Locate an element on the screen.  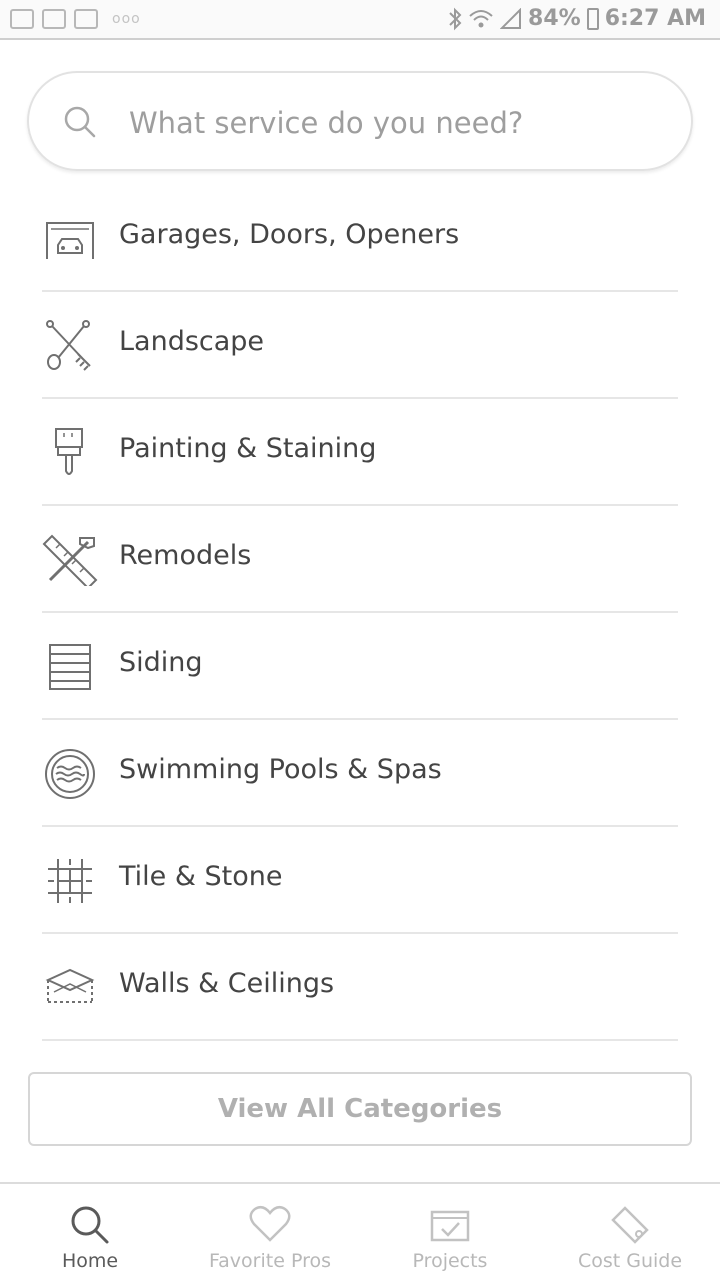
view-all-categories-button: View All Categories is located at coordinates (360, 1109).